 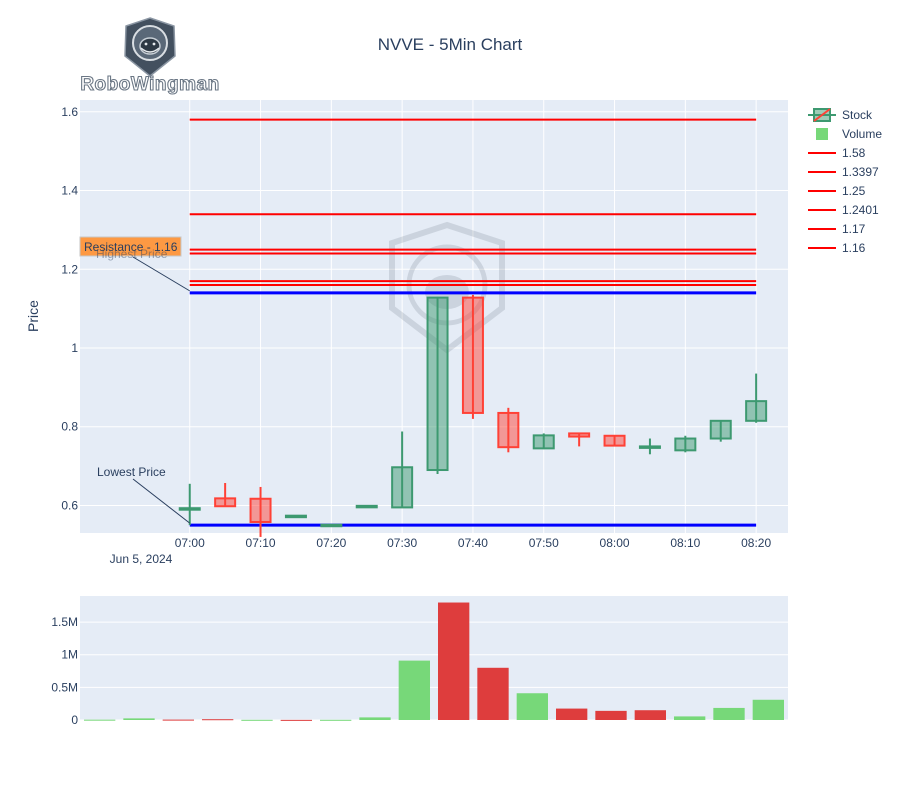 I want to click on x-tick-label: 07:10, so click(x=261, y=543).